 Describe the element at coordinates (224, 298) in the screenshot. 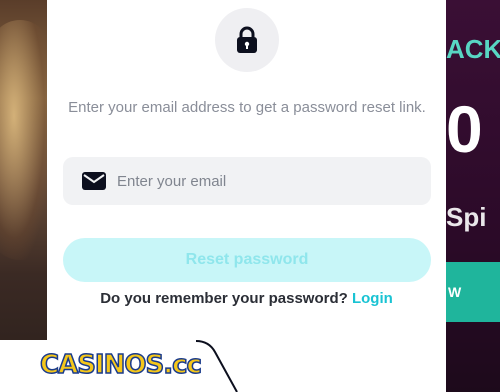

I see `remember-password-text: Do you remember your password?` at that location.